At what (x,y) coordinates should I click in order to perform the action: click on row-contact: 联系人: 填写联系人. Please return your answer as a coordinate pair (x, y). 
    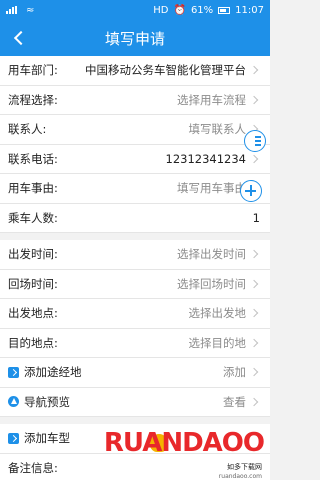
    Looking at the image, I should click on (135, 130).